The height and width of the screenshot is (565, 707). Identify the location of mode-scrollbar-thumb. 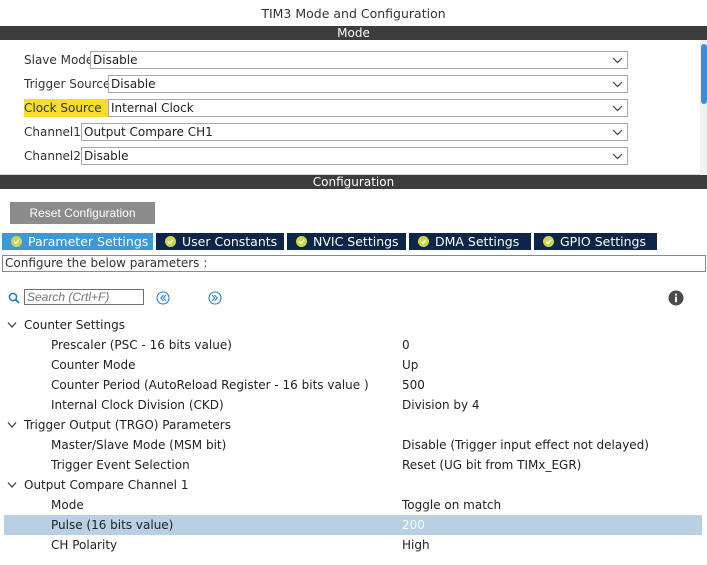
(704, 74).